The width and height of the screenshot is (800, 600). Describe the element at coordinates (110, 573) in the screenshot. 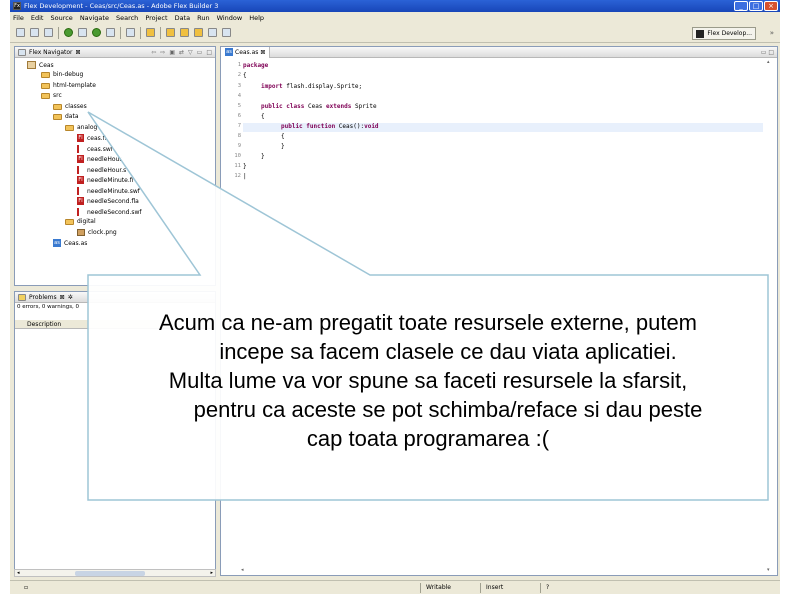

I see `scroll-thumb` at that location.